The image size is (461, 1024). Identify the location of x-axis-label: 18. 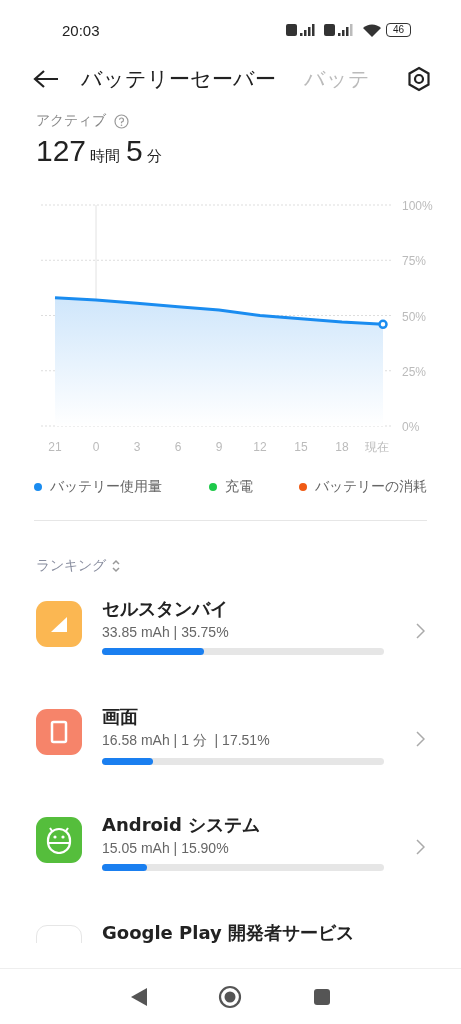
(342, 447).